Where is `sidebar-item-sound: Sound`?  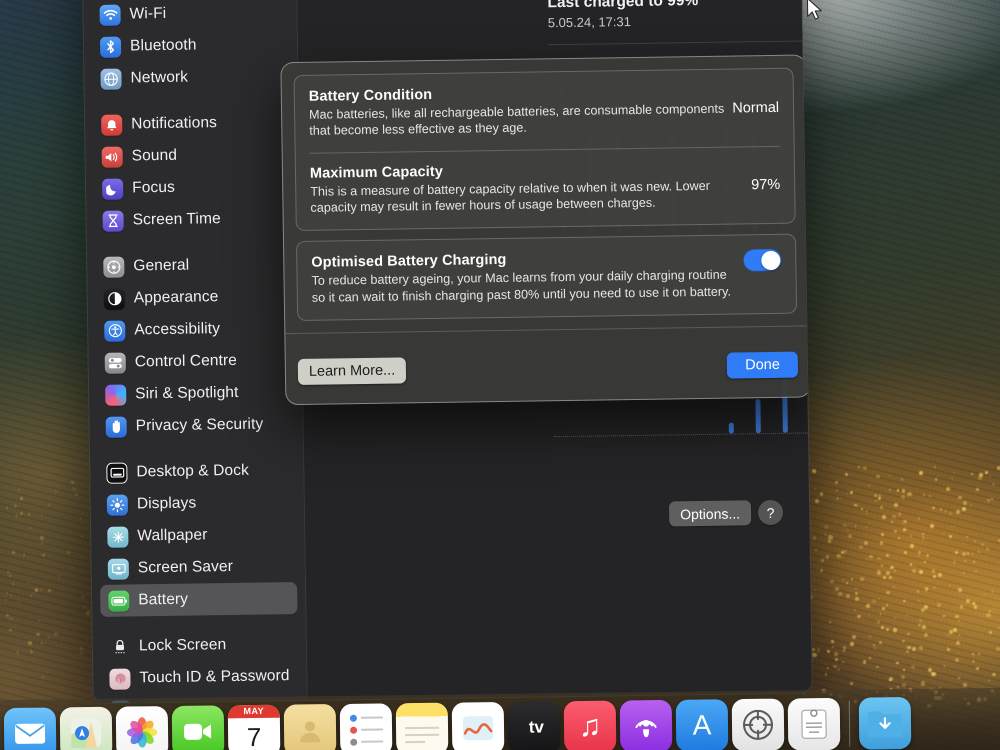
sidebar-item-sound: Sound is located at coordinates (191, 155).